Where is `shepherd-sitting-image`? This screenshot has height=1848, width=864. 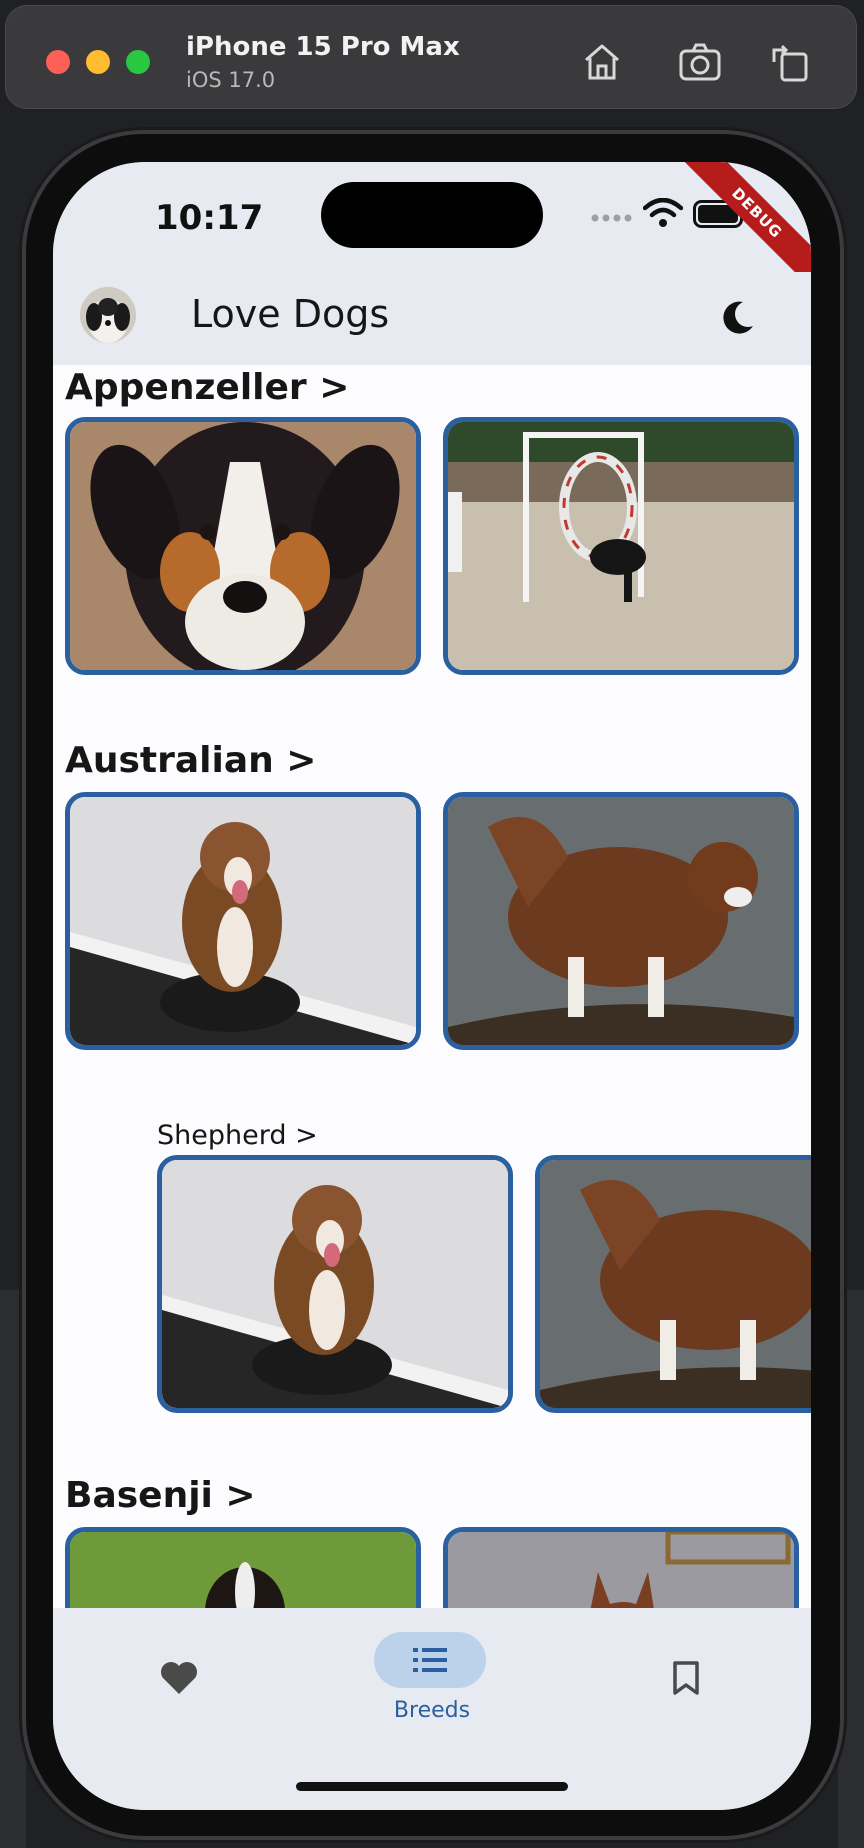 shepherd-sitting-image is located at coordinates (335, 1284).